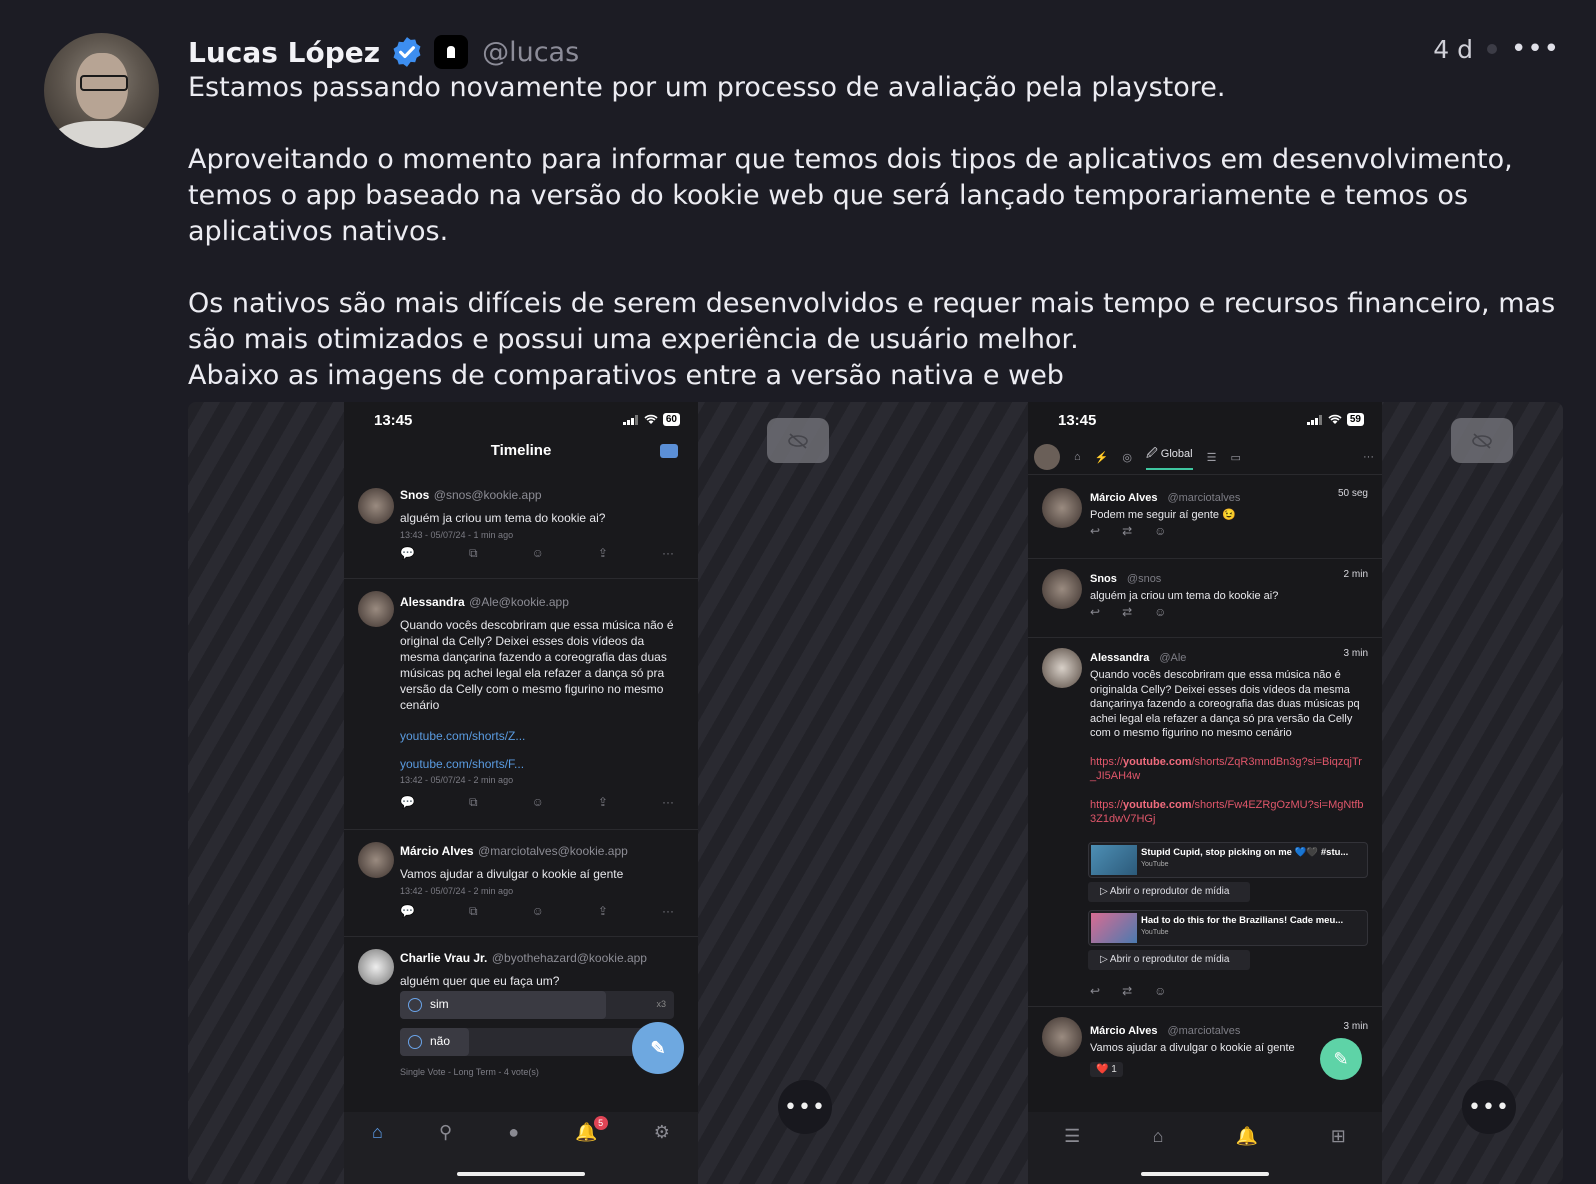 This screenshot has height=1184, width=1596. Describe the element at coordinates (662, 1132) in the screenshot. I see `settings-icon: ⚙` at that location.